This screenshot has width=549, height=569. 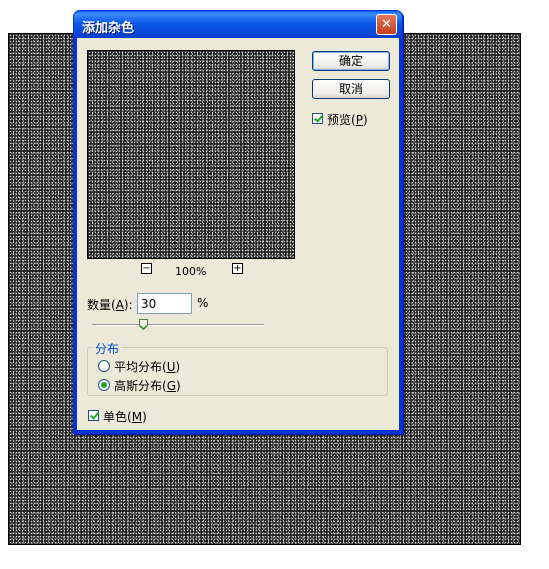 I want to click on preview-checkbox, so click(x=317, y=118).